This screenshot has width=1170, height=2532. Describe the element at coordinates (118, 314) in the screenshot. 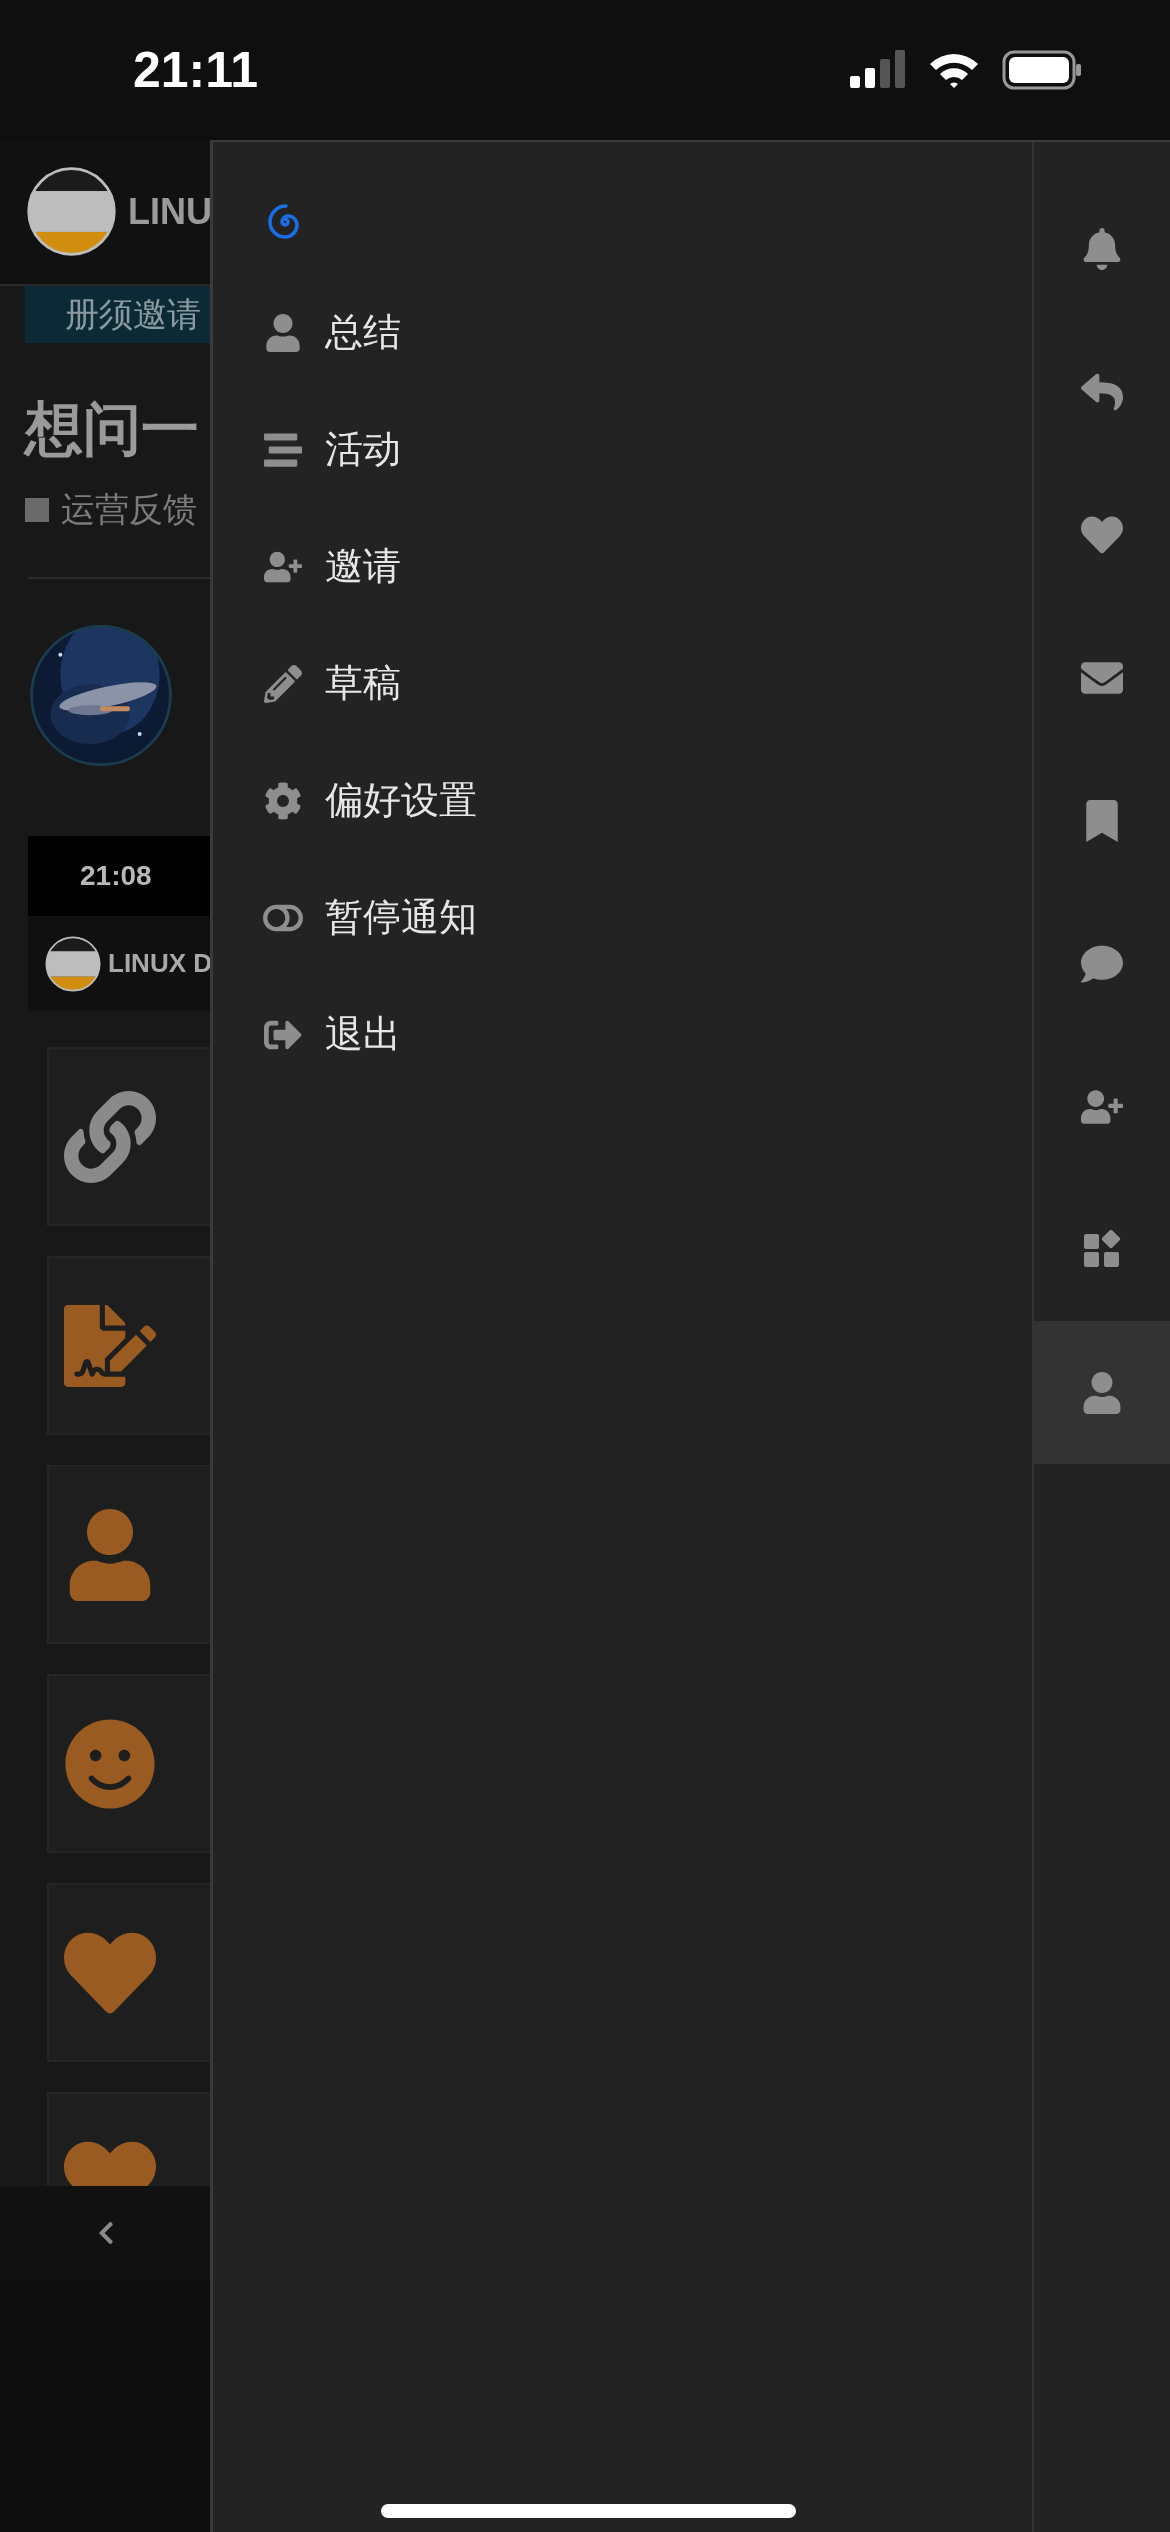

I see `banner: 册须邀请` at that location.